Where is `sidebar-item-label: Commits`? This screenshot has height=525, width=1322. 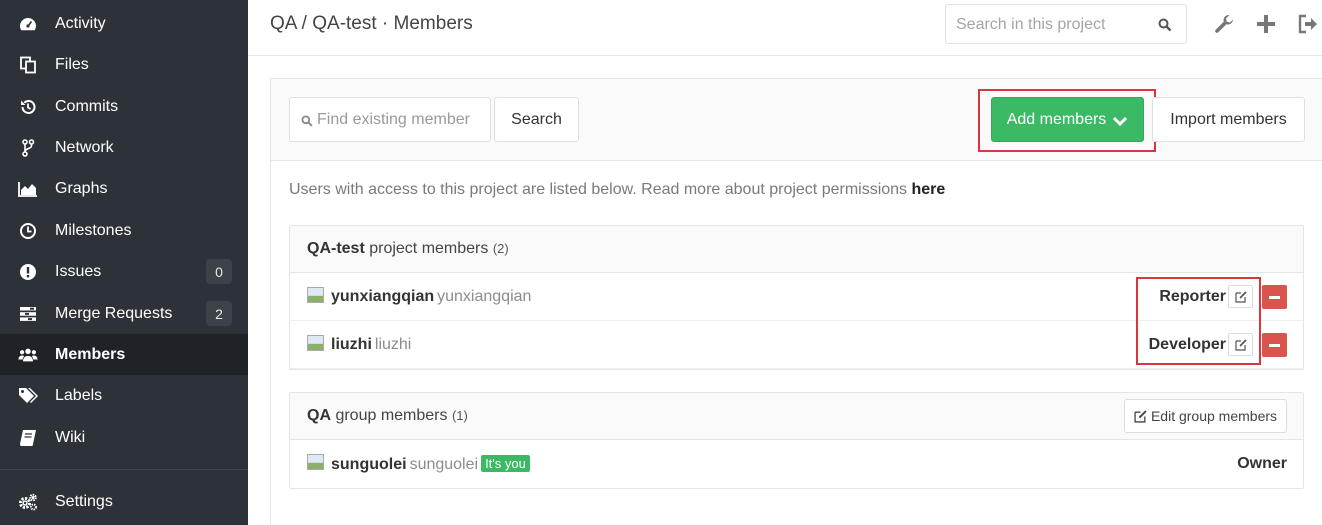 sidebar-item-label: Commits is located at coordinates (87, 106).